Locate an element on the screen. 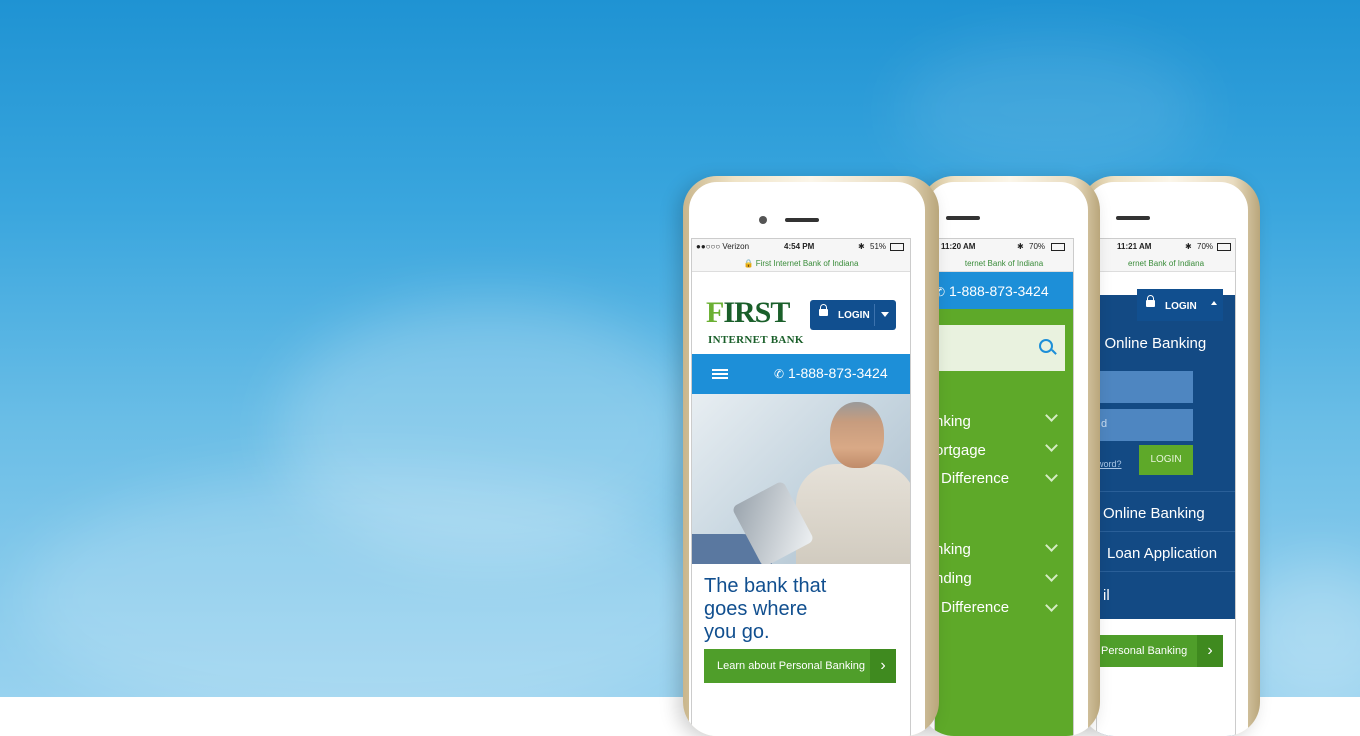  panel-title: l Online Banking is located at coordinates (1152, 343).